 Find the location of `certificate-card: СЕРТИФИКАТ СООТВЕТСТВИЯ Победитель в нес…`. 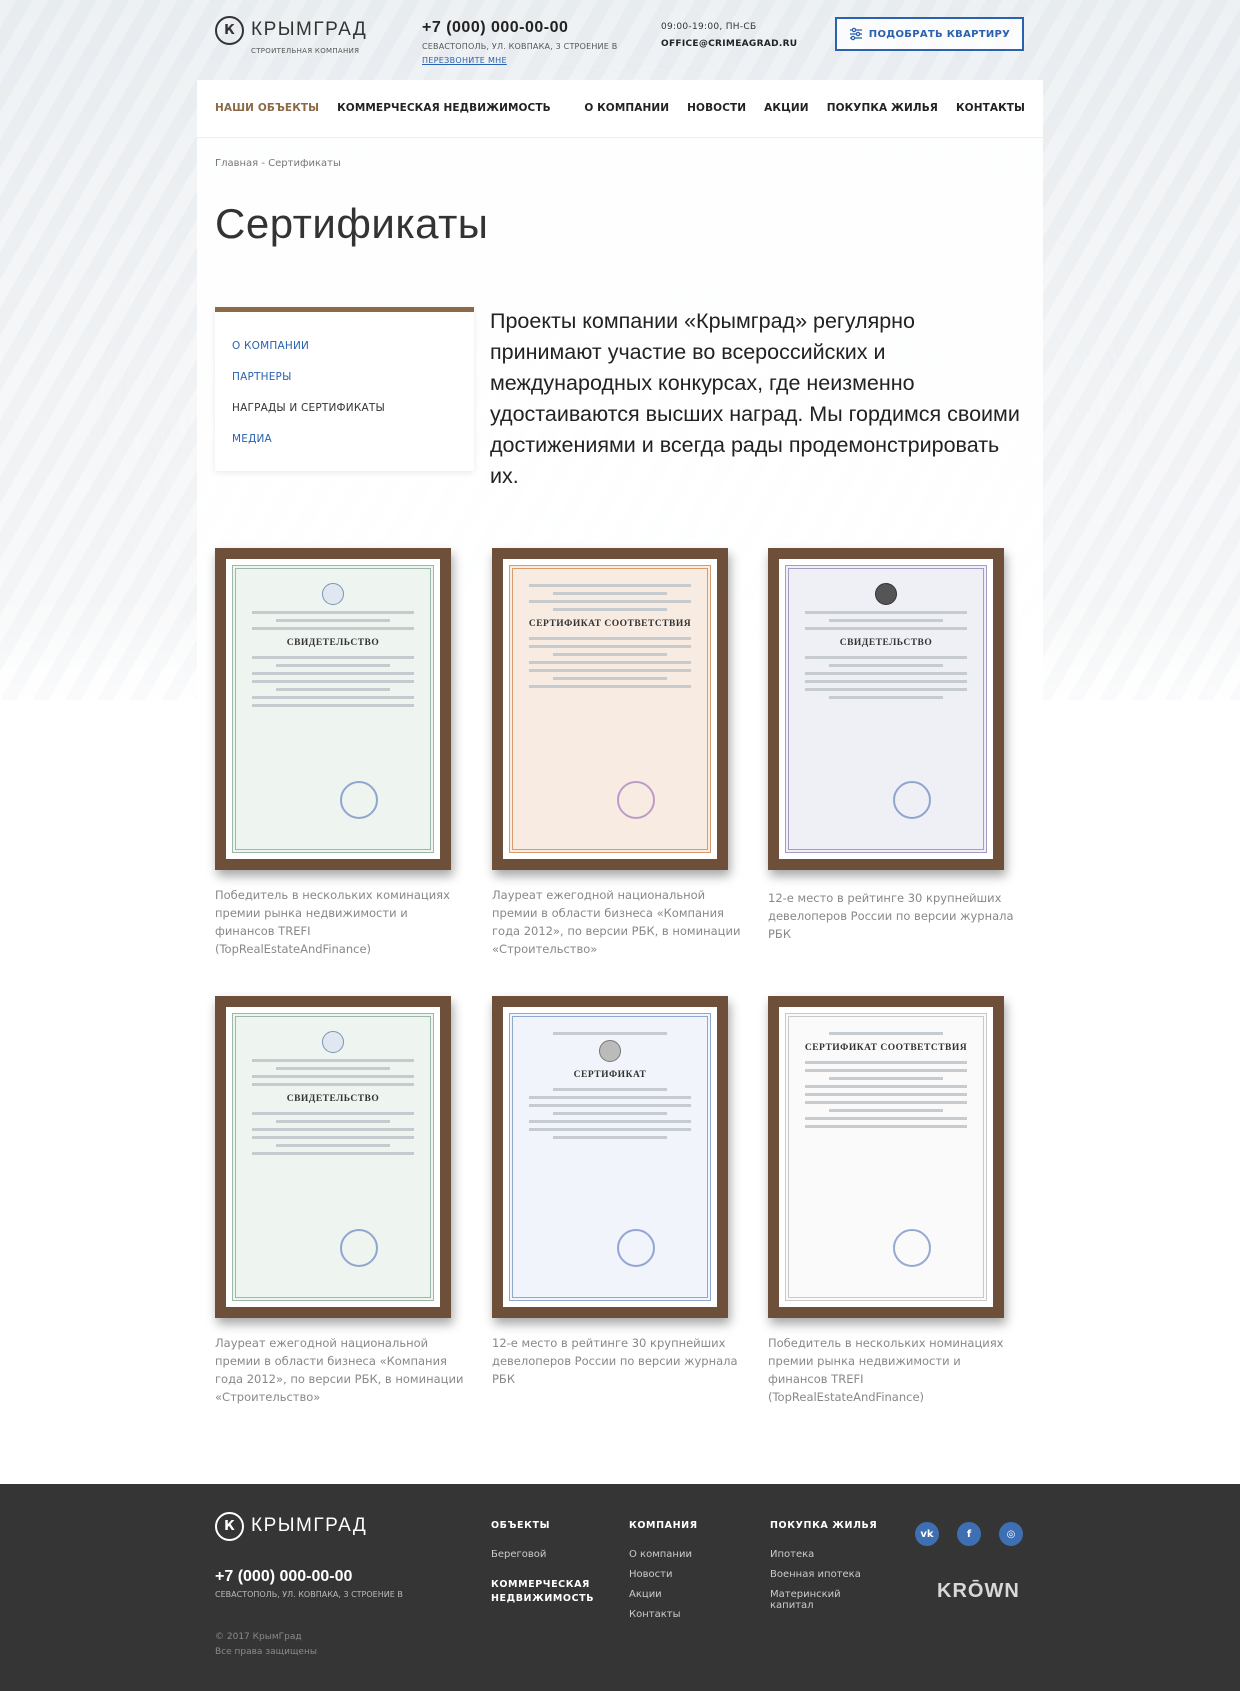

certificate-card: СЕРТИФИКАТ СООТВЕТСТВИЯ Победитель в нес… is located at coordinates (893, 1201).